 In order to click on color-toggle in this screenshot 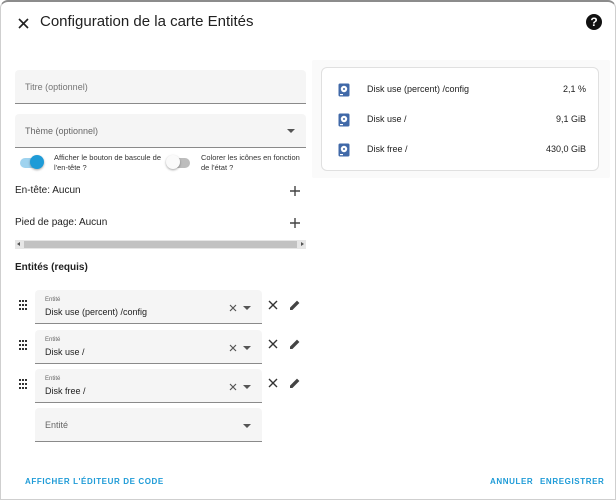, I will do `click(178, 162)`.